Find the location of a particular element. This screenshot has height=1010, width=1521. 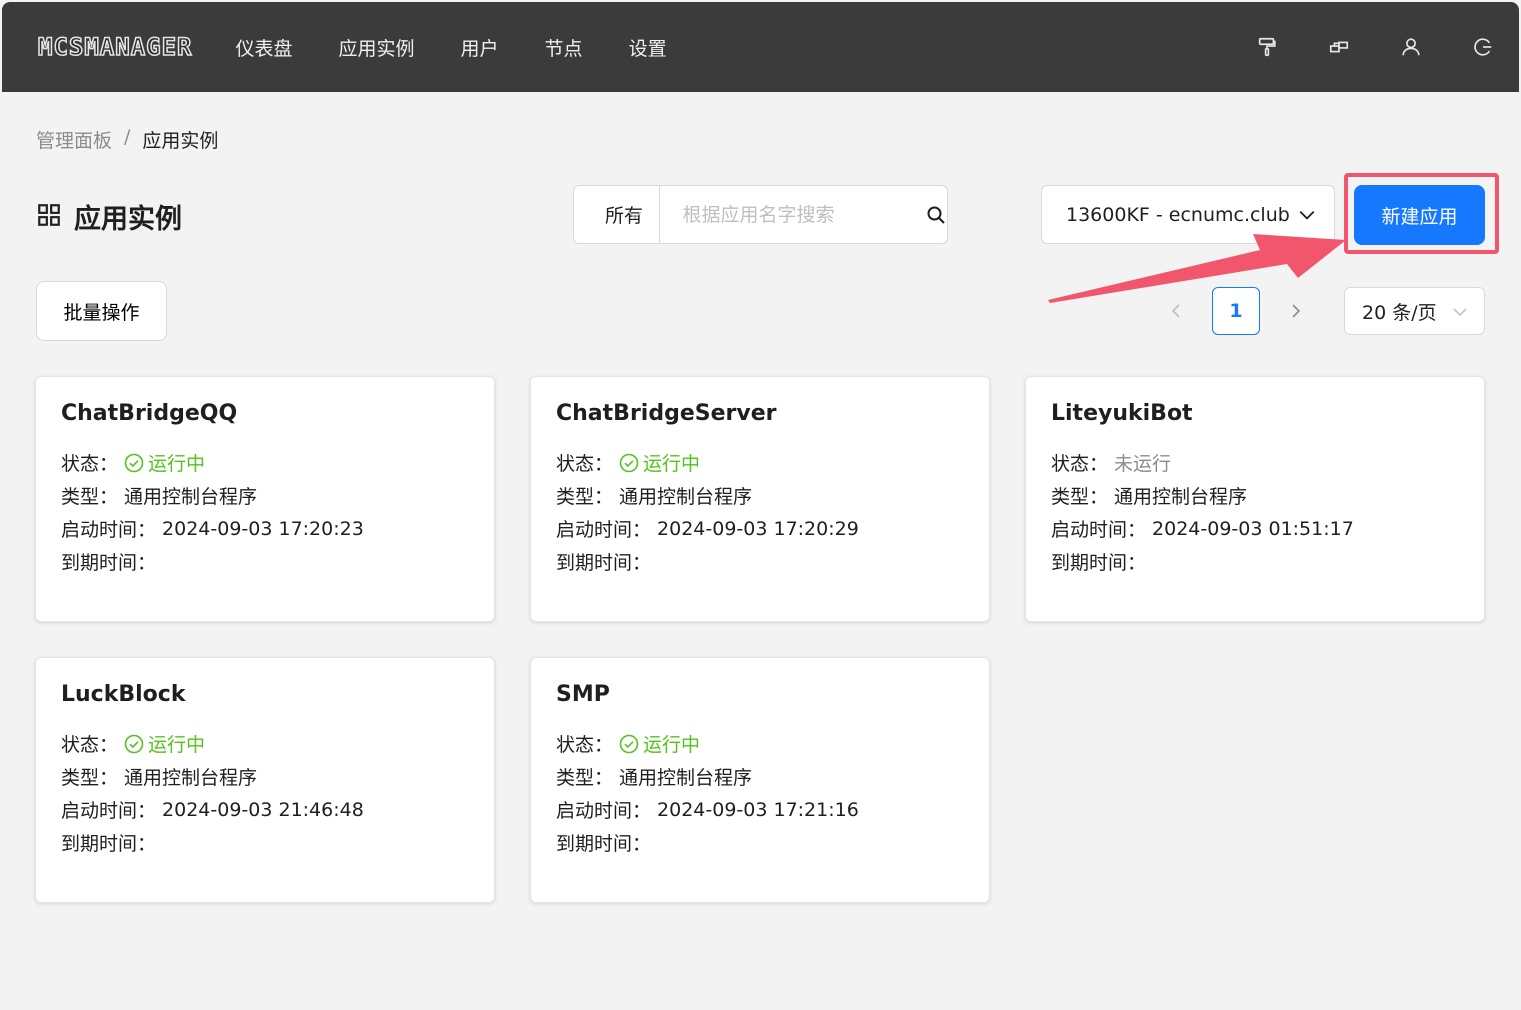

start-time-row: 启动时间： 2024-09-03 21:46:48 is located at coordinates (265, 809).